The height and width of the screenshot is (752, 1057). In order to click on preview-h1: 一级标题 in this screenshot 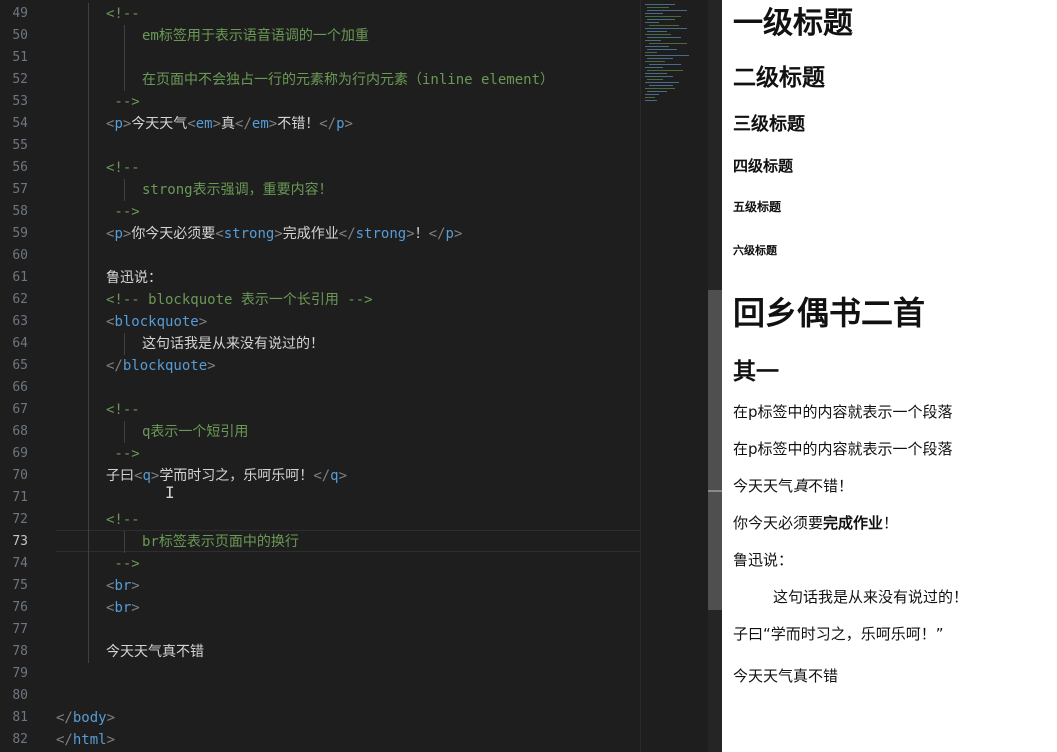, I will do `click(793, 23)`.